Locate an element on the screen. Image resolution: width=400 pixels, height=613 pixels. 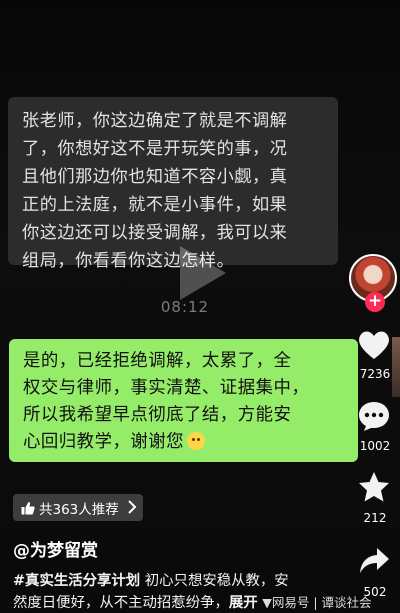
recommend-pill: 共363人推荐 is located at coordinates (78, 507).